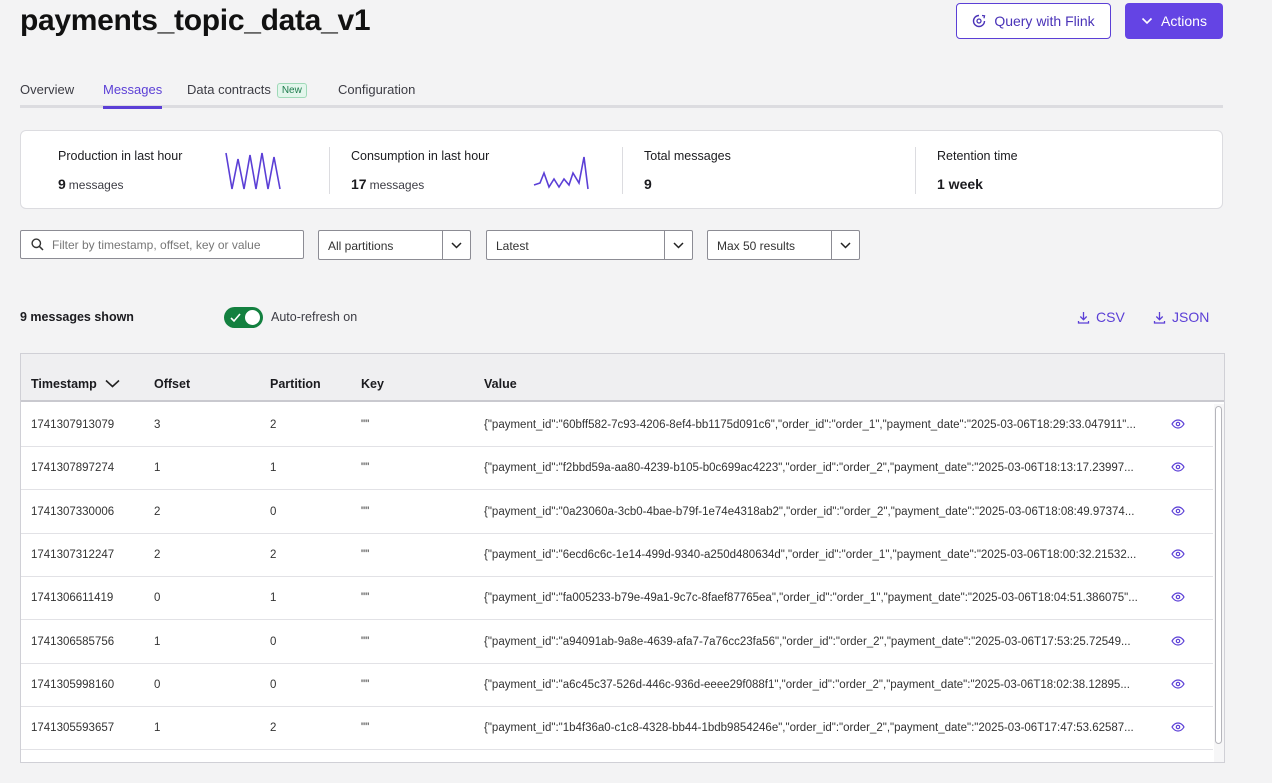 This screenshot has width=1272, height=783. What do you see at coordinates (420, 156) in the screenshot?
I see `consumption-label: Consumption in last hour` at bounding box center [420, 156].